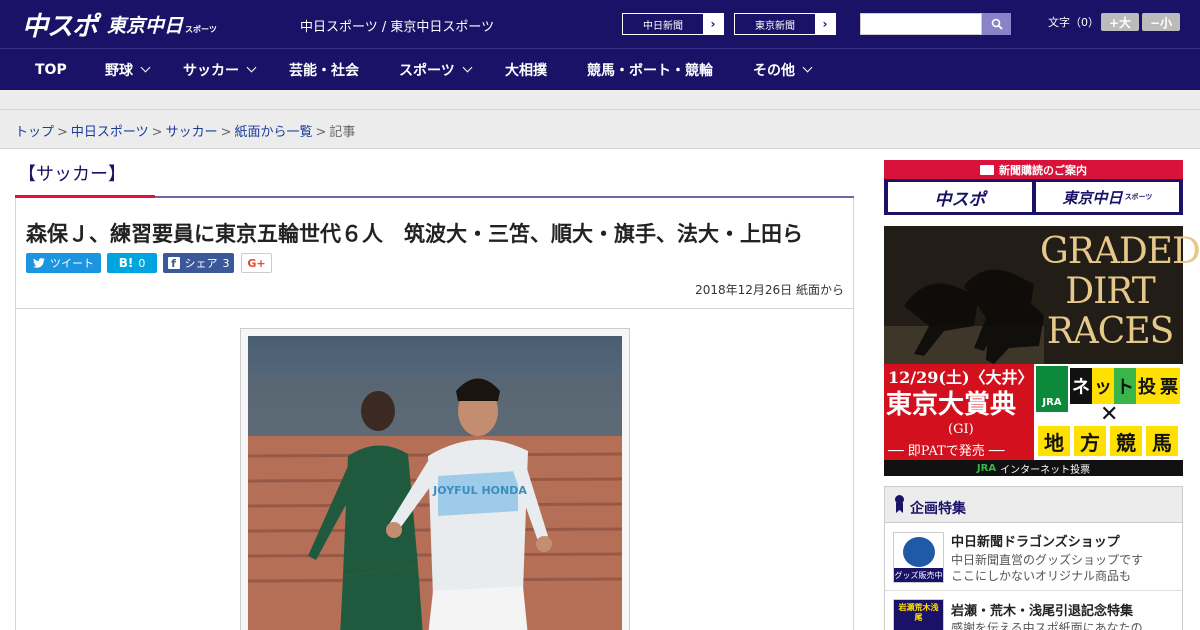 The image size is (1200, 630). Describe the element at coordinates (987, 169) in the screenshot. I see `newspaper-icon` at that location.